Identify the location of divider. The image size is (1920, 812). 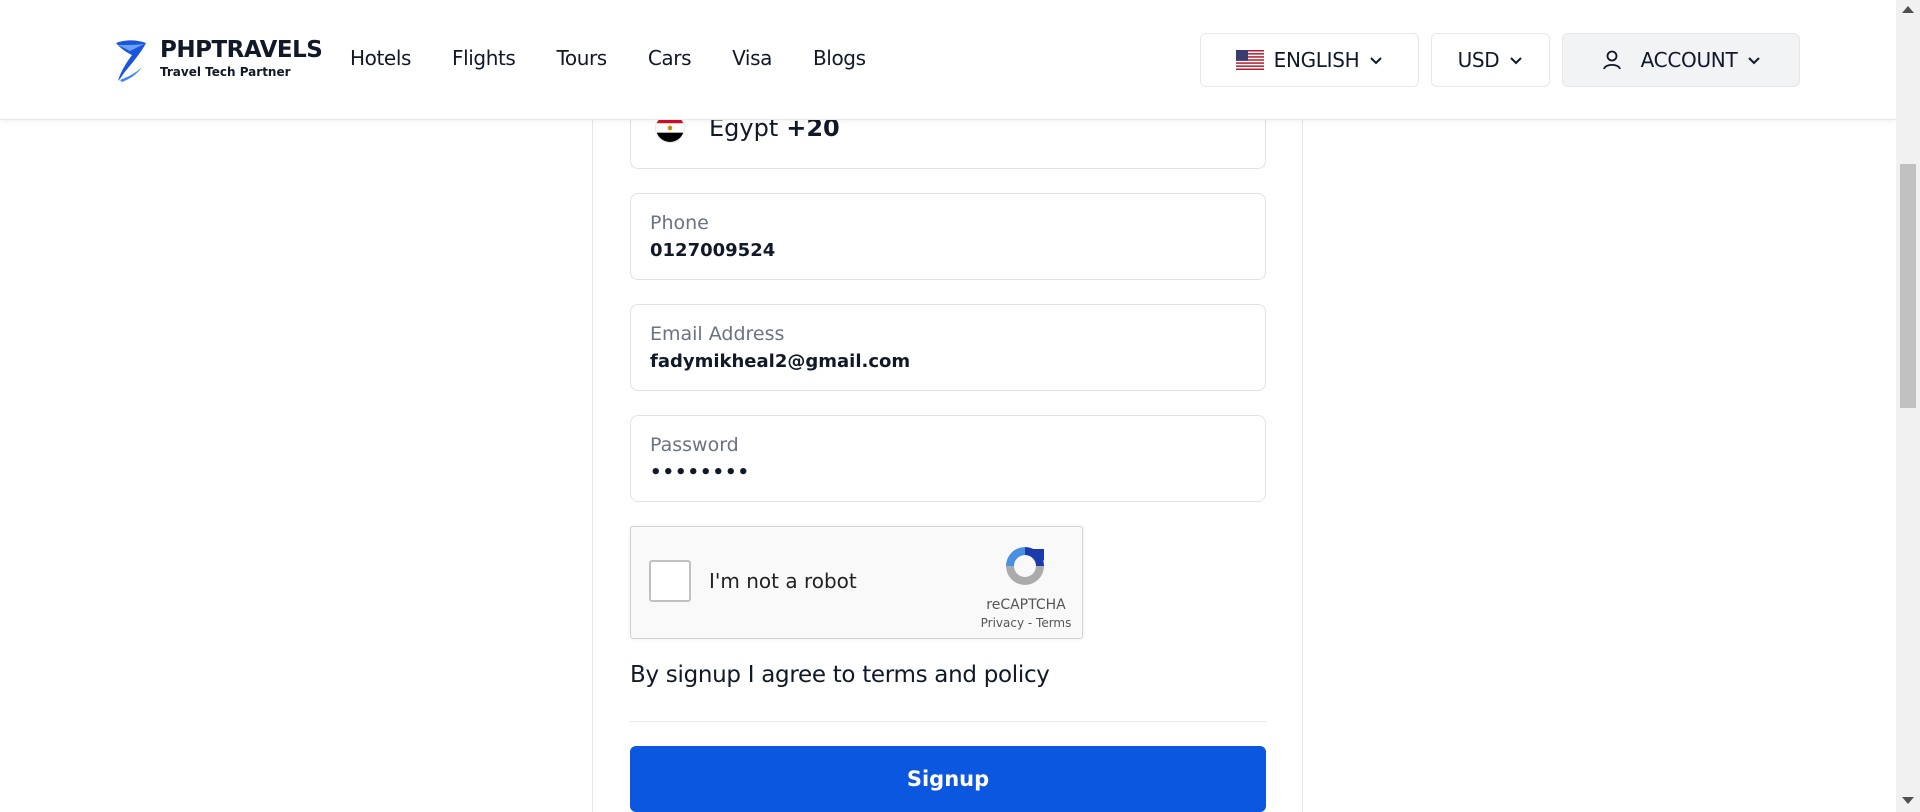
(948, 721).